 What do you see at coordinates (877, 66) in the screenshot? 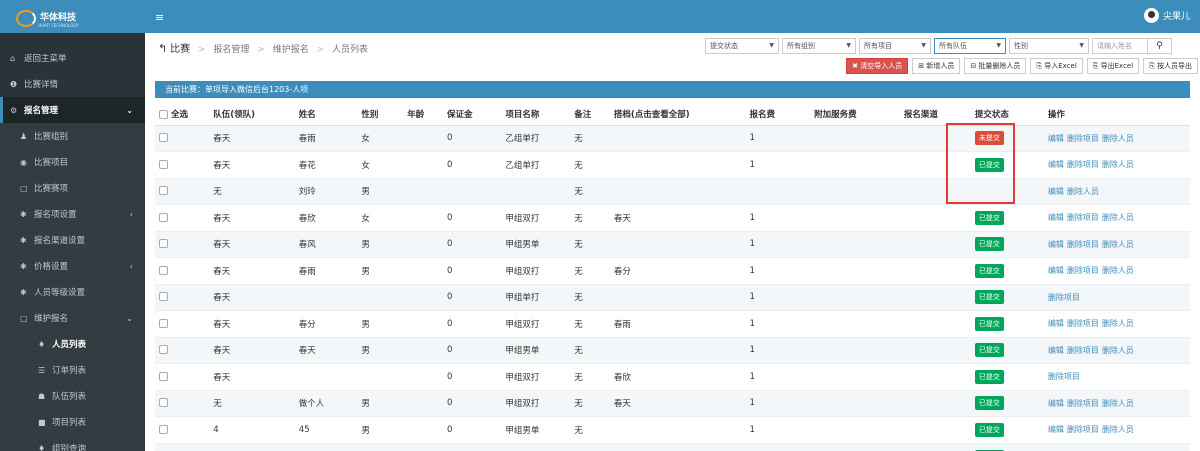
I see `toolbar-button: ✖ 清空导入人员` at bounding box center [877, 66].